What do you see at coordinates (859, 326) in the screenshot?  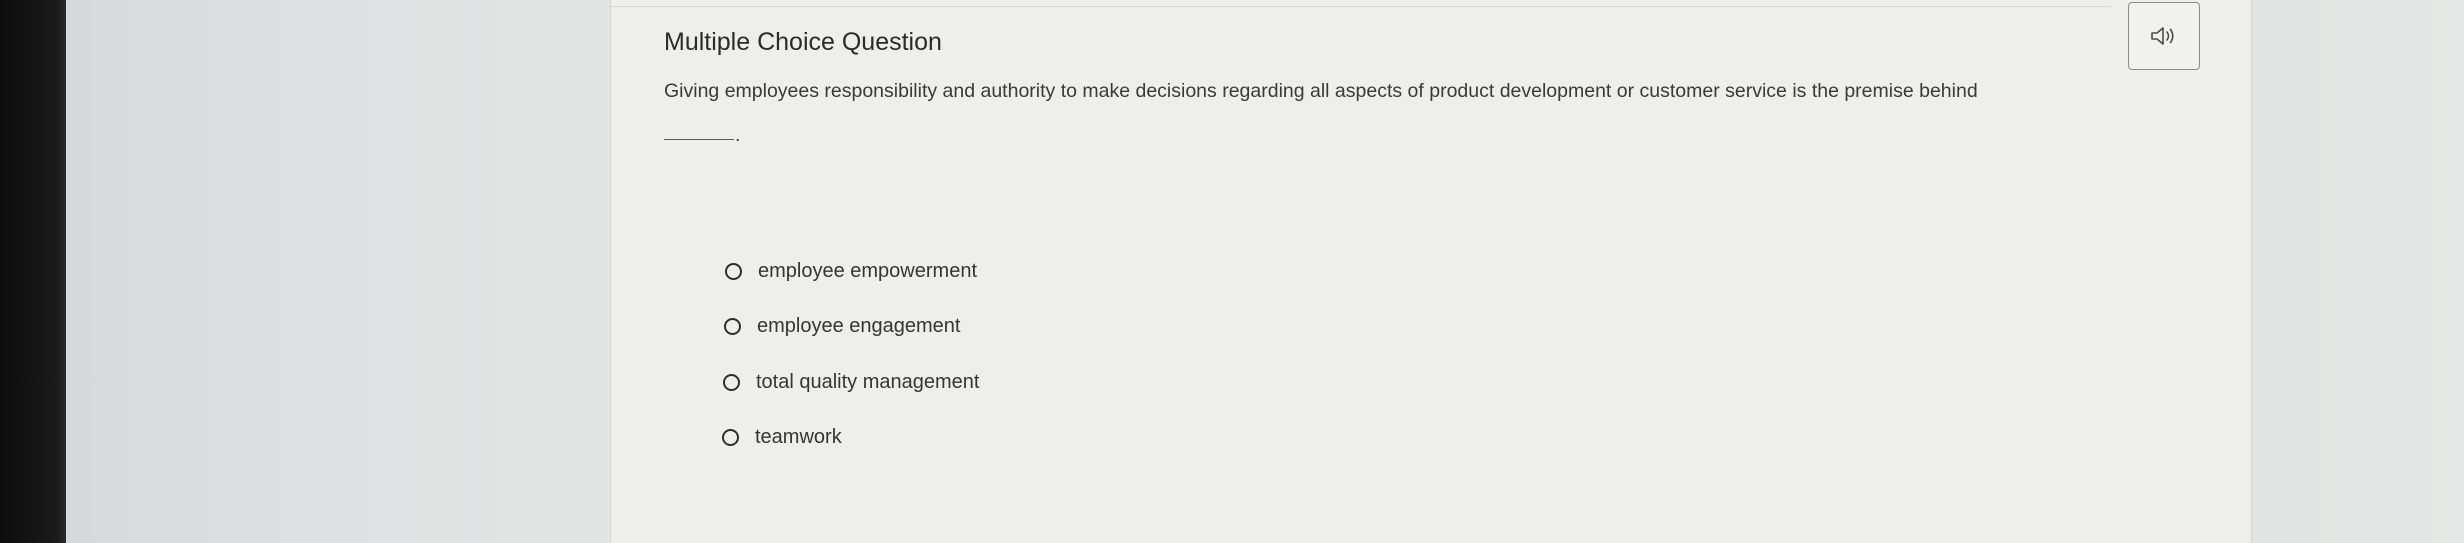 I see `option-label: employee engagement` at bounding box center [859, 326].